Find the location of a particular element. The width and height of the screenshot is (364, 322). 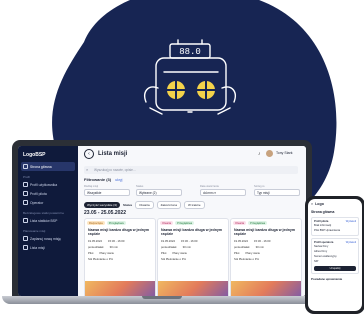

controller-display: 88.0 is located at coordinates (190, 52).